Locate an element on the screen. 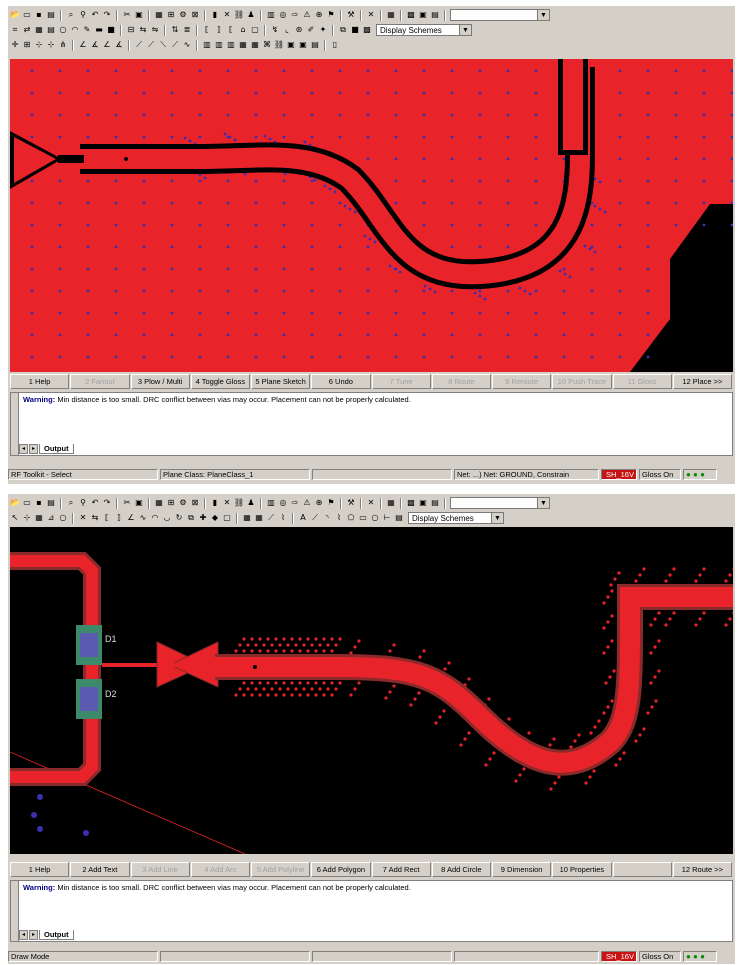 The image size is (738, 965). fkey-2: 2 Add Text is located at coordinates (100, 869).